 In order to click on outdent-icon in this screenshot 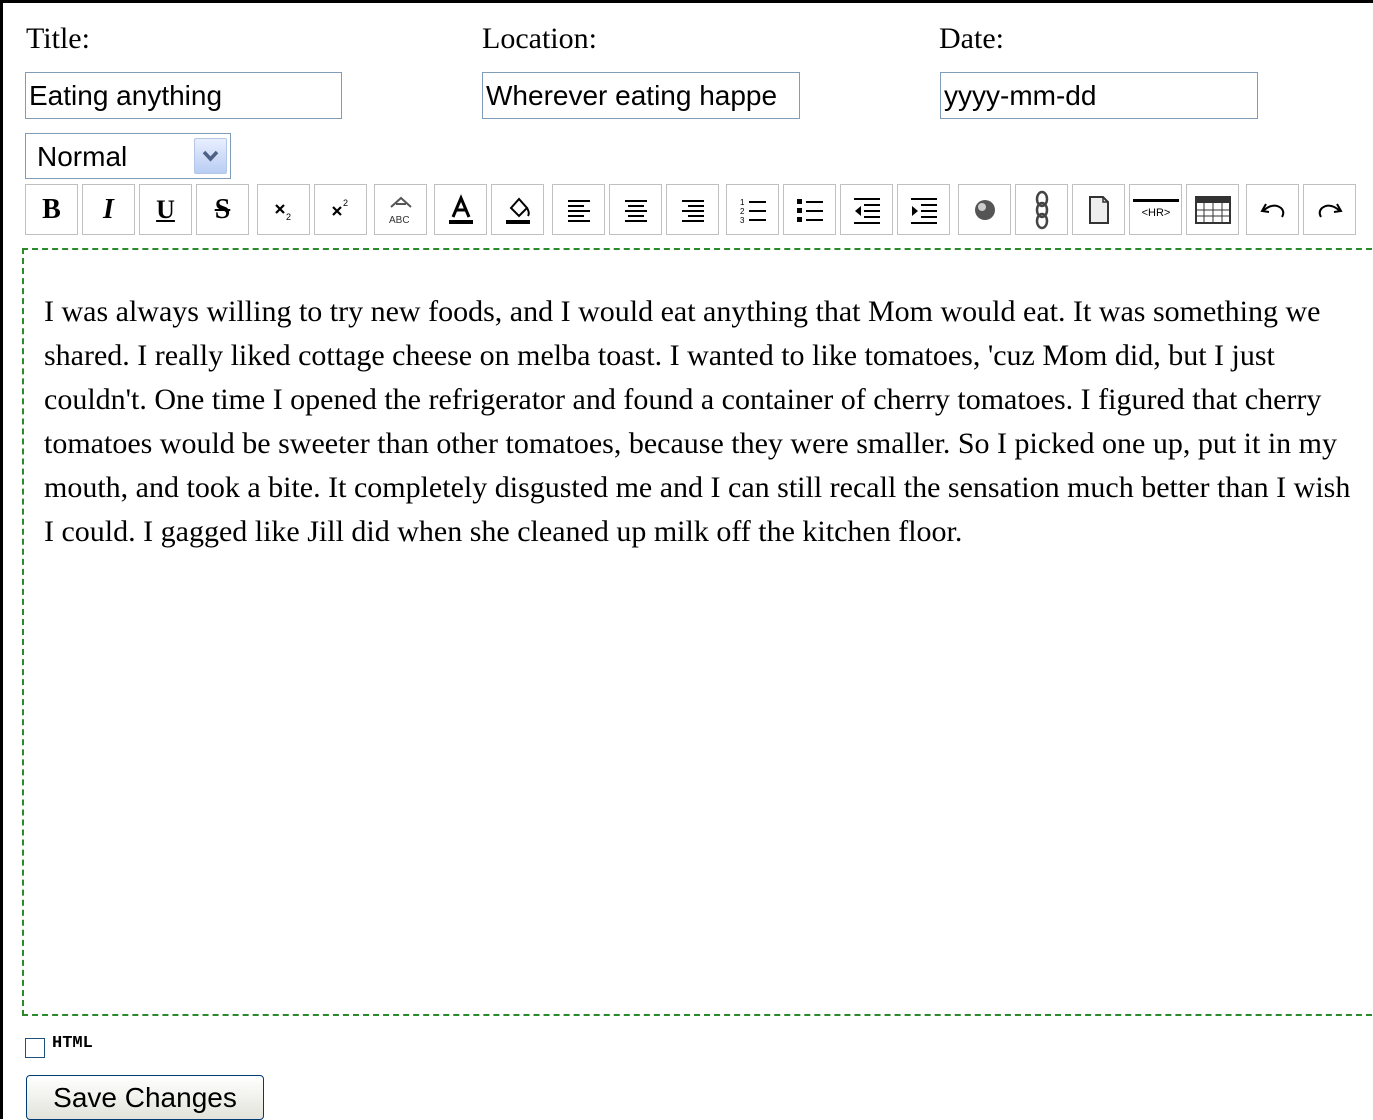, I will do `click(867, 210)`.